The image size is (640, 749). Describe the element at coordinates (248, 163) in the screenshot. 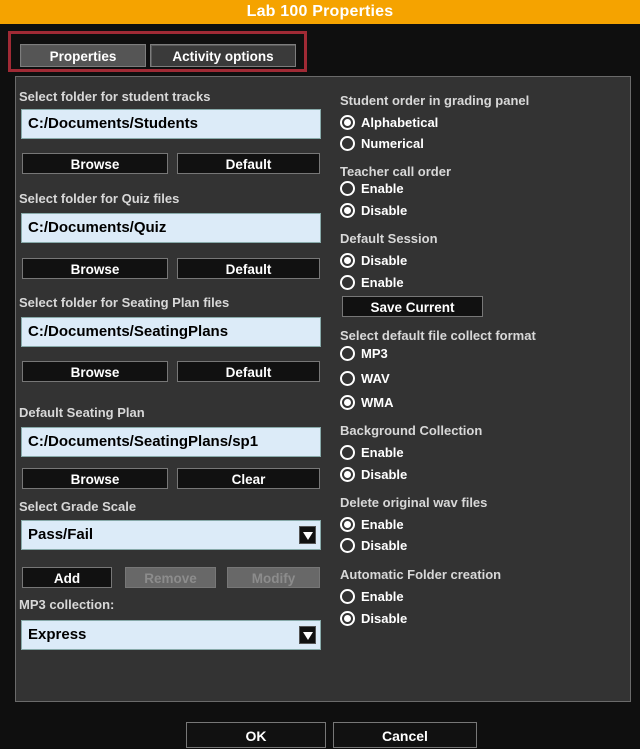

I see `student-tracks-default-button: Default` at that location.